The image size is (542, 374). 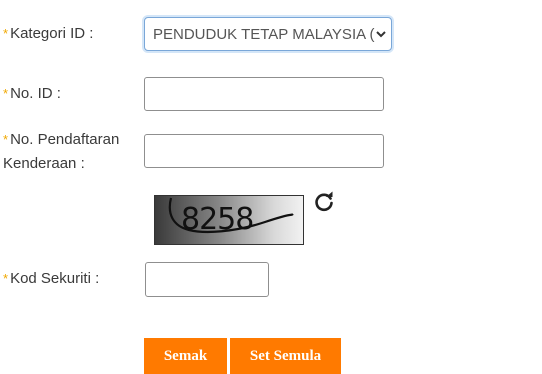 I want to click on semak-button: Semak, so click(x=185, y=356).